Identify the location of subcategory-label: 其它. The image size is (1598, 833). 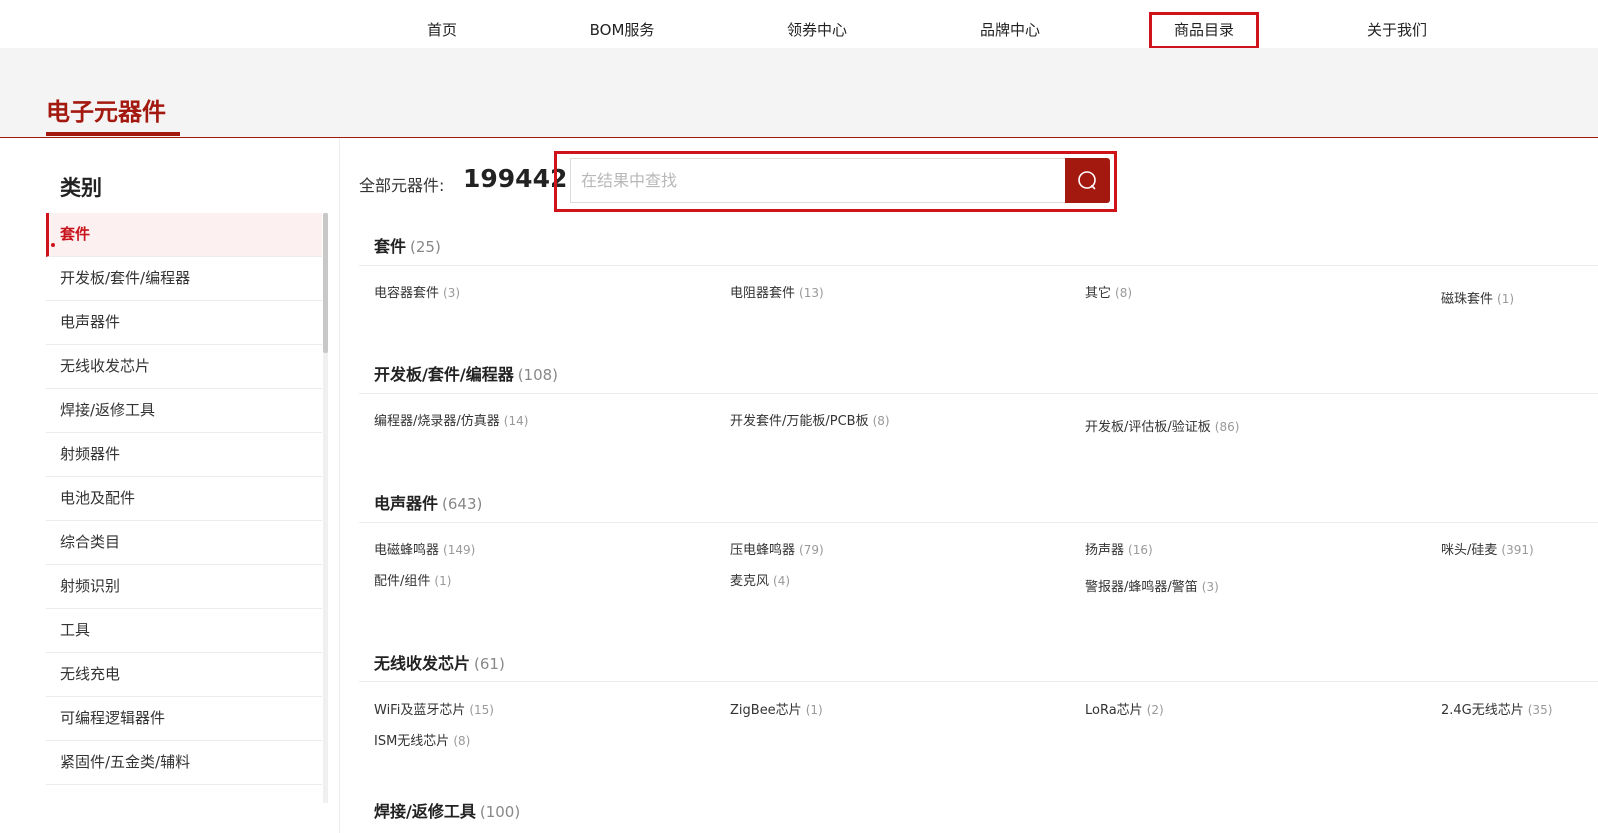
(1098, 293).